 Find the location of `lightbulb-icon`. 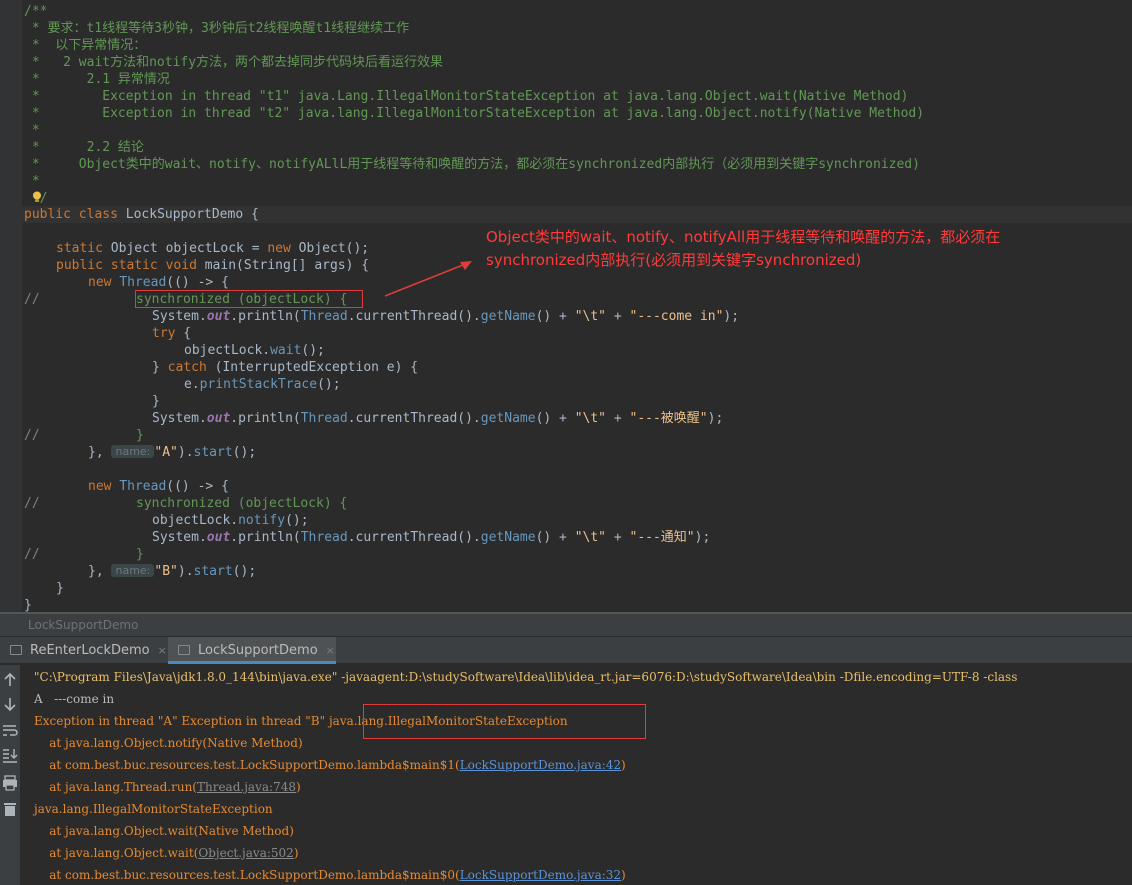

lightbulb-icon is located at coordinates (37, 197).